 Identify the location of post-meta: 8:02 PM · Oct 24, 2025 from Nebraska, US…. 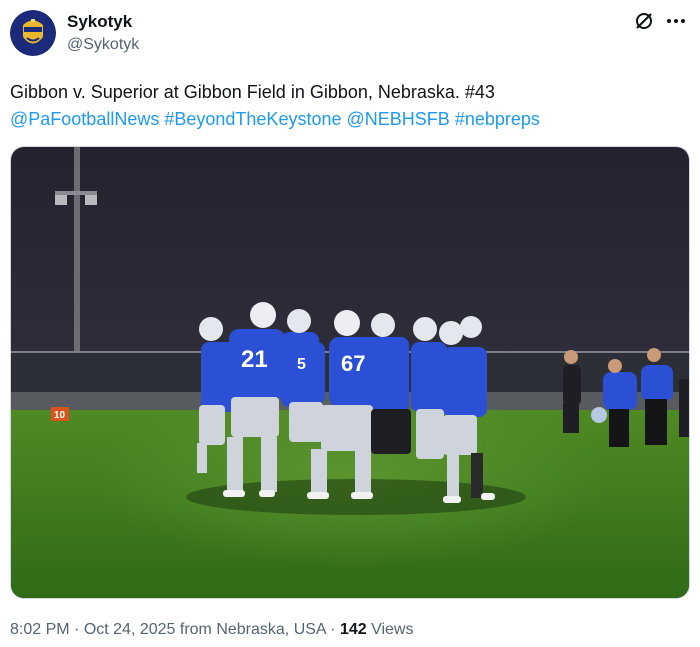
(211, 630).